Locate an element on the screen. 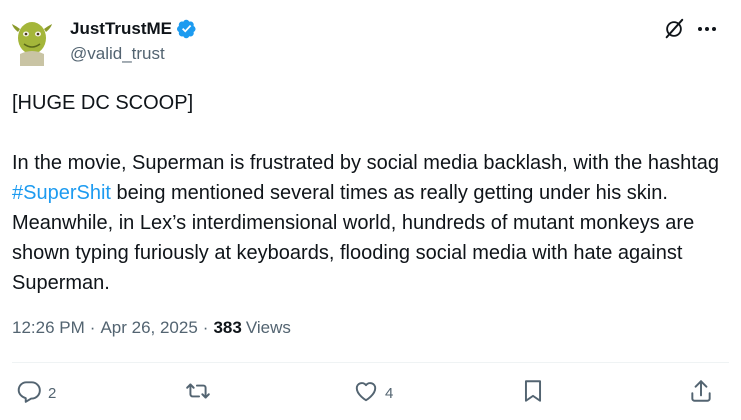 Image resolution: width=741 pixels, height=420 pixels. reply-icon is located at coordinates (29, 393).